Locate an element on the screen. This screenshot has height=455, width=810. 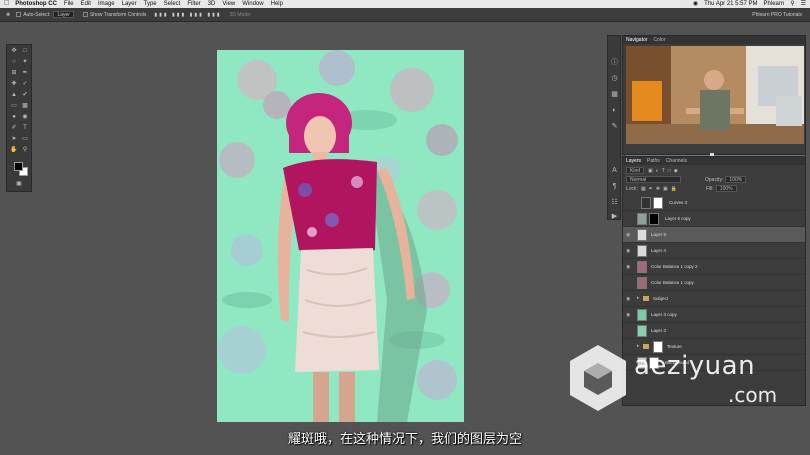
menubar-status: ◉ Thu Apr 21 5:57 PM Phlearn ⚲ ☰ is located at coordinates (746, 4).